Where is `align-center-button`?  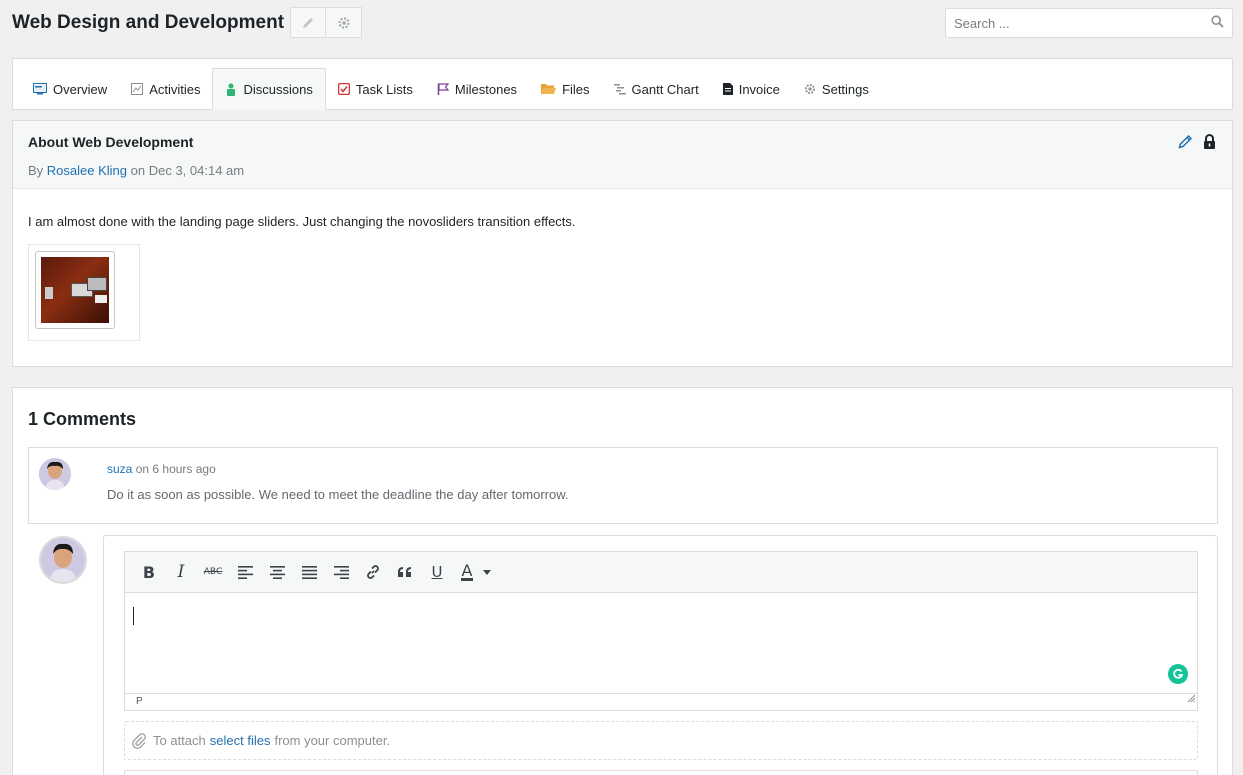 align-center-button is located at coordinates (277, 572).